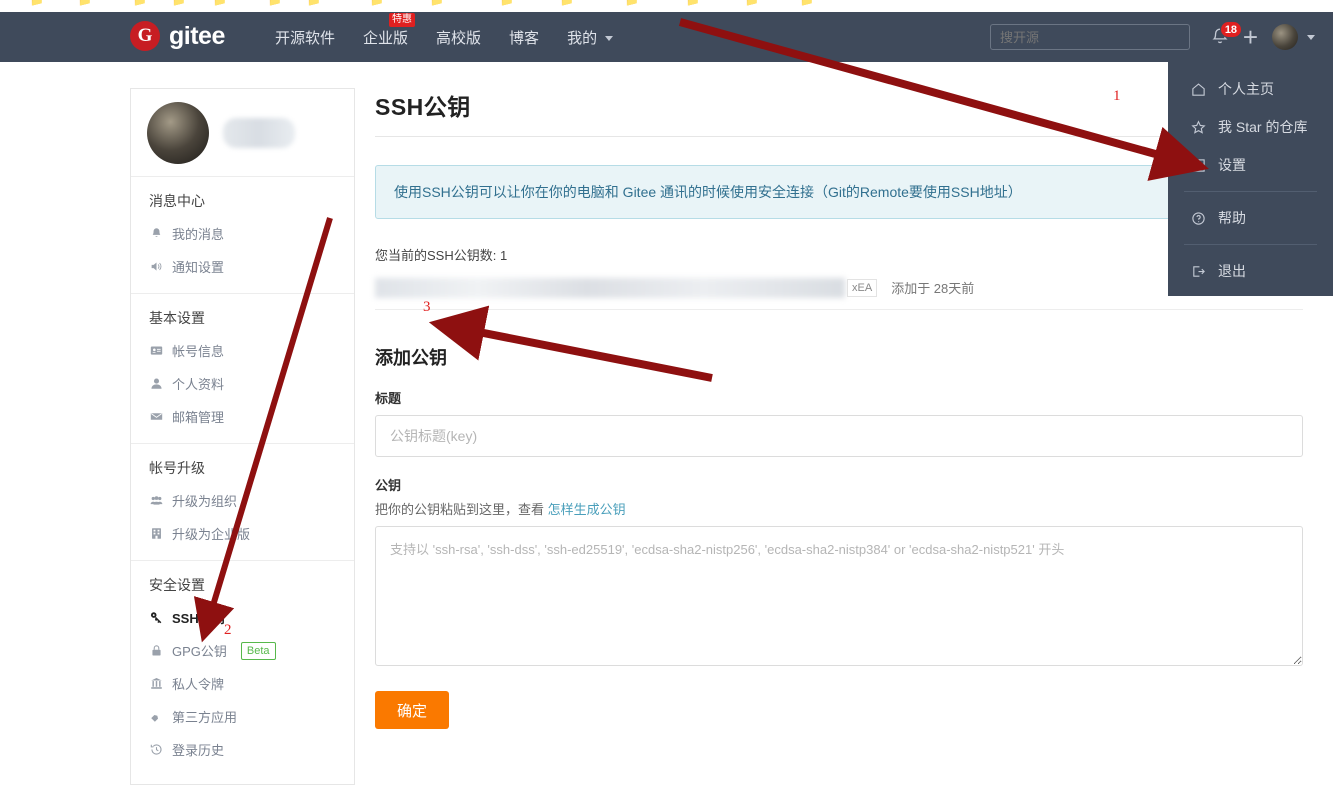 The height and width of the screenshot is (812, 1333). I want to click on dropdown-item-label: 我 Star 的仓库, so click(1263, 127).